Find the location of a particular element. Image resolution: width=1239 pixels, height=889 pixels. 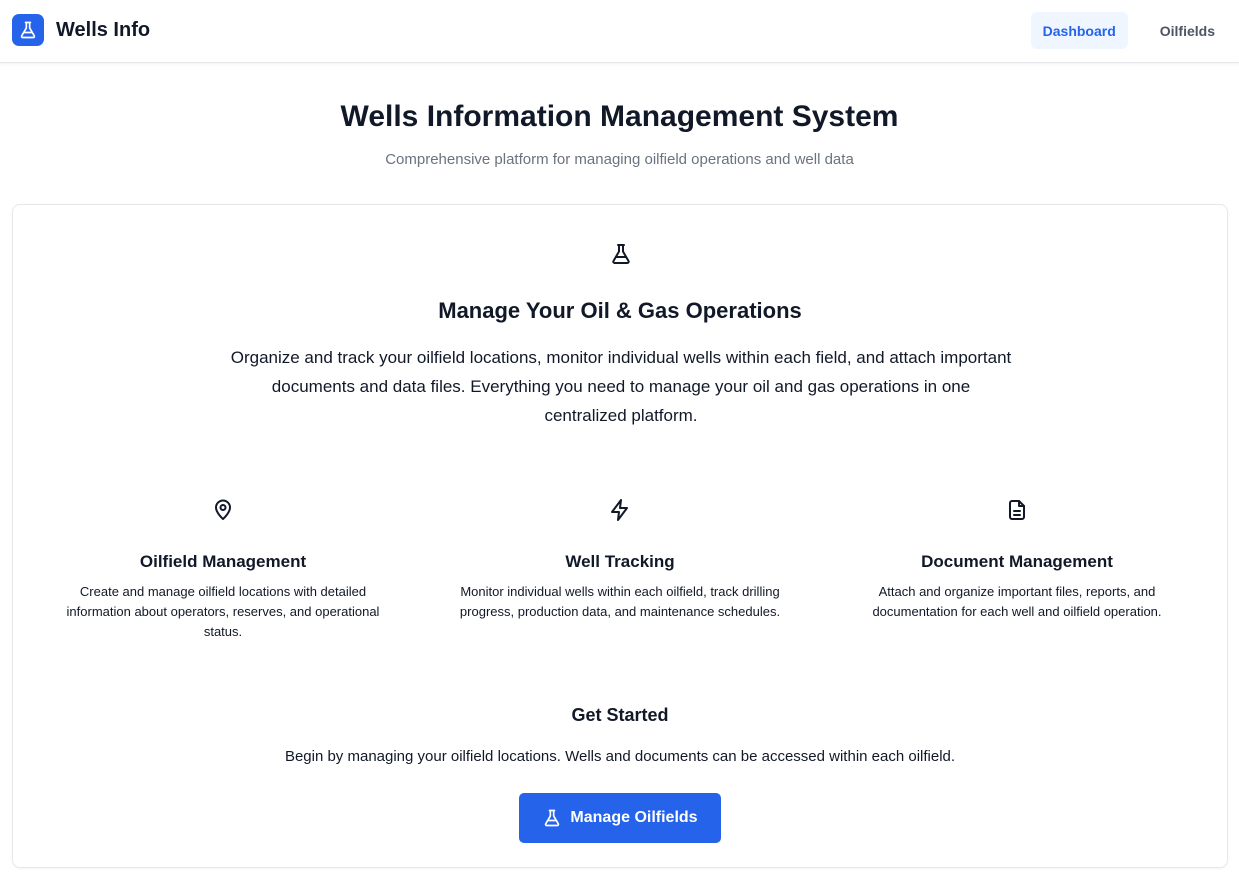

feature-title: Document Management is located at coordinates (1017, 561).